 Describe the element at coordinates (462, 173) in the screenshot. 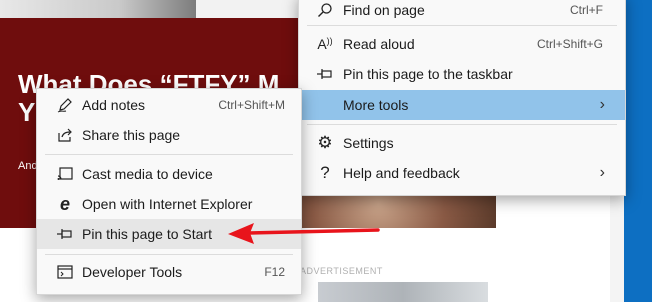

I see `menu-item-help-and-feedback: ? Help and feedback ›` at that location.